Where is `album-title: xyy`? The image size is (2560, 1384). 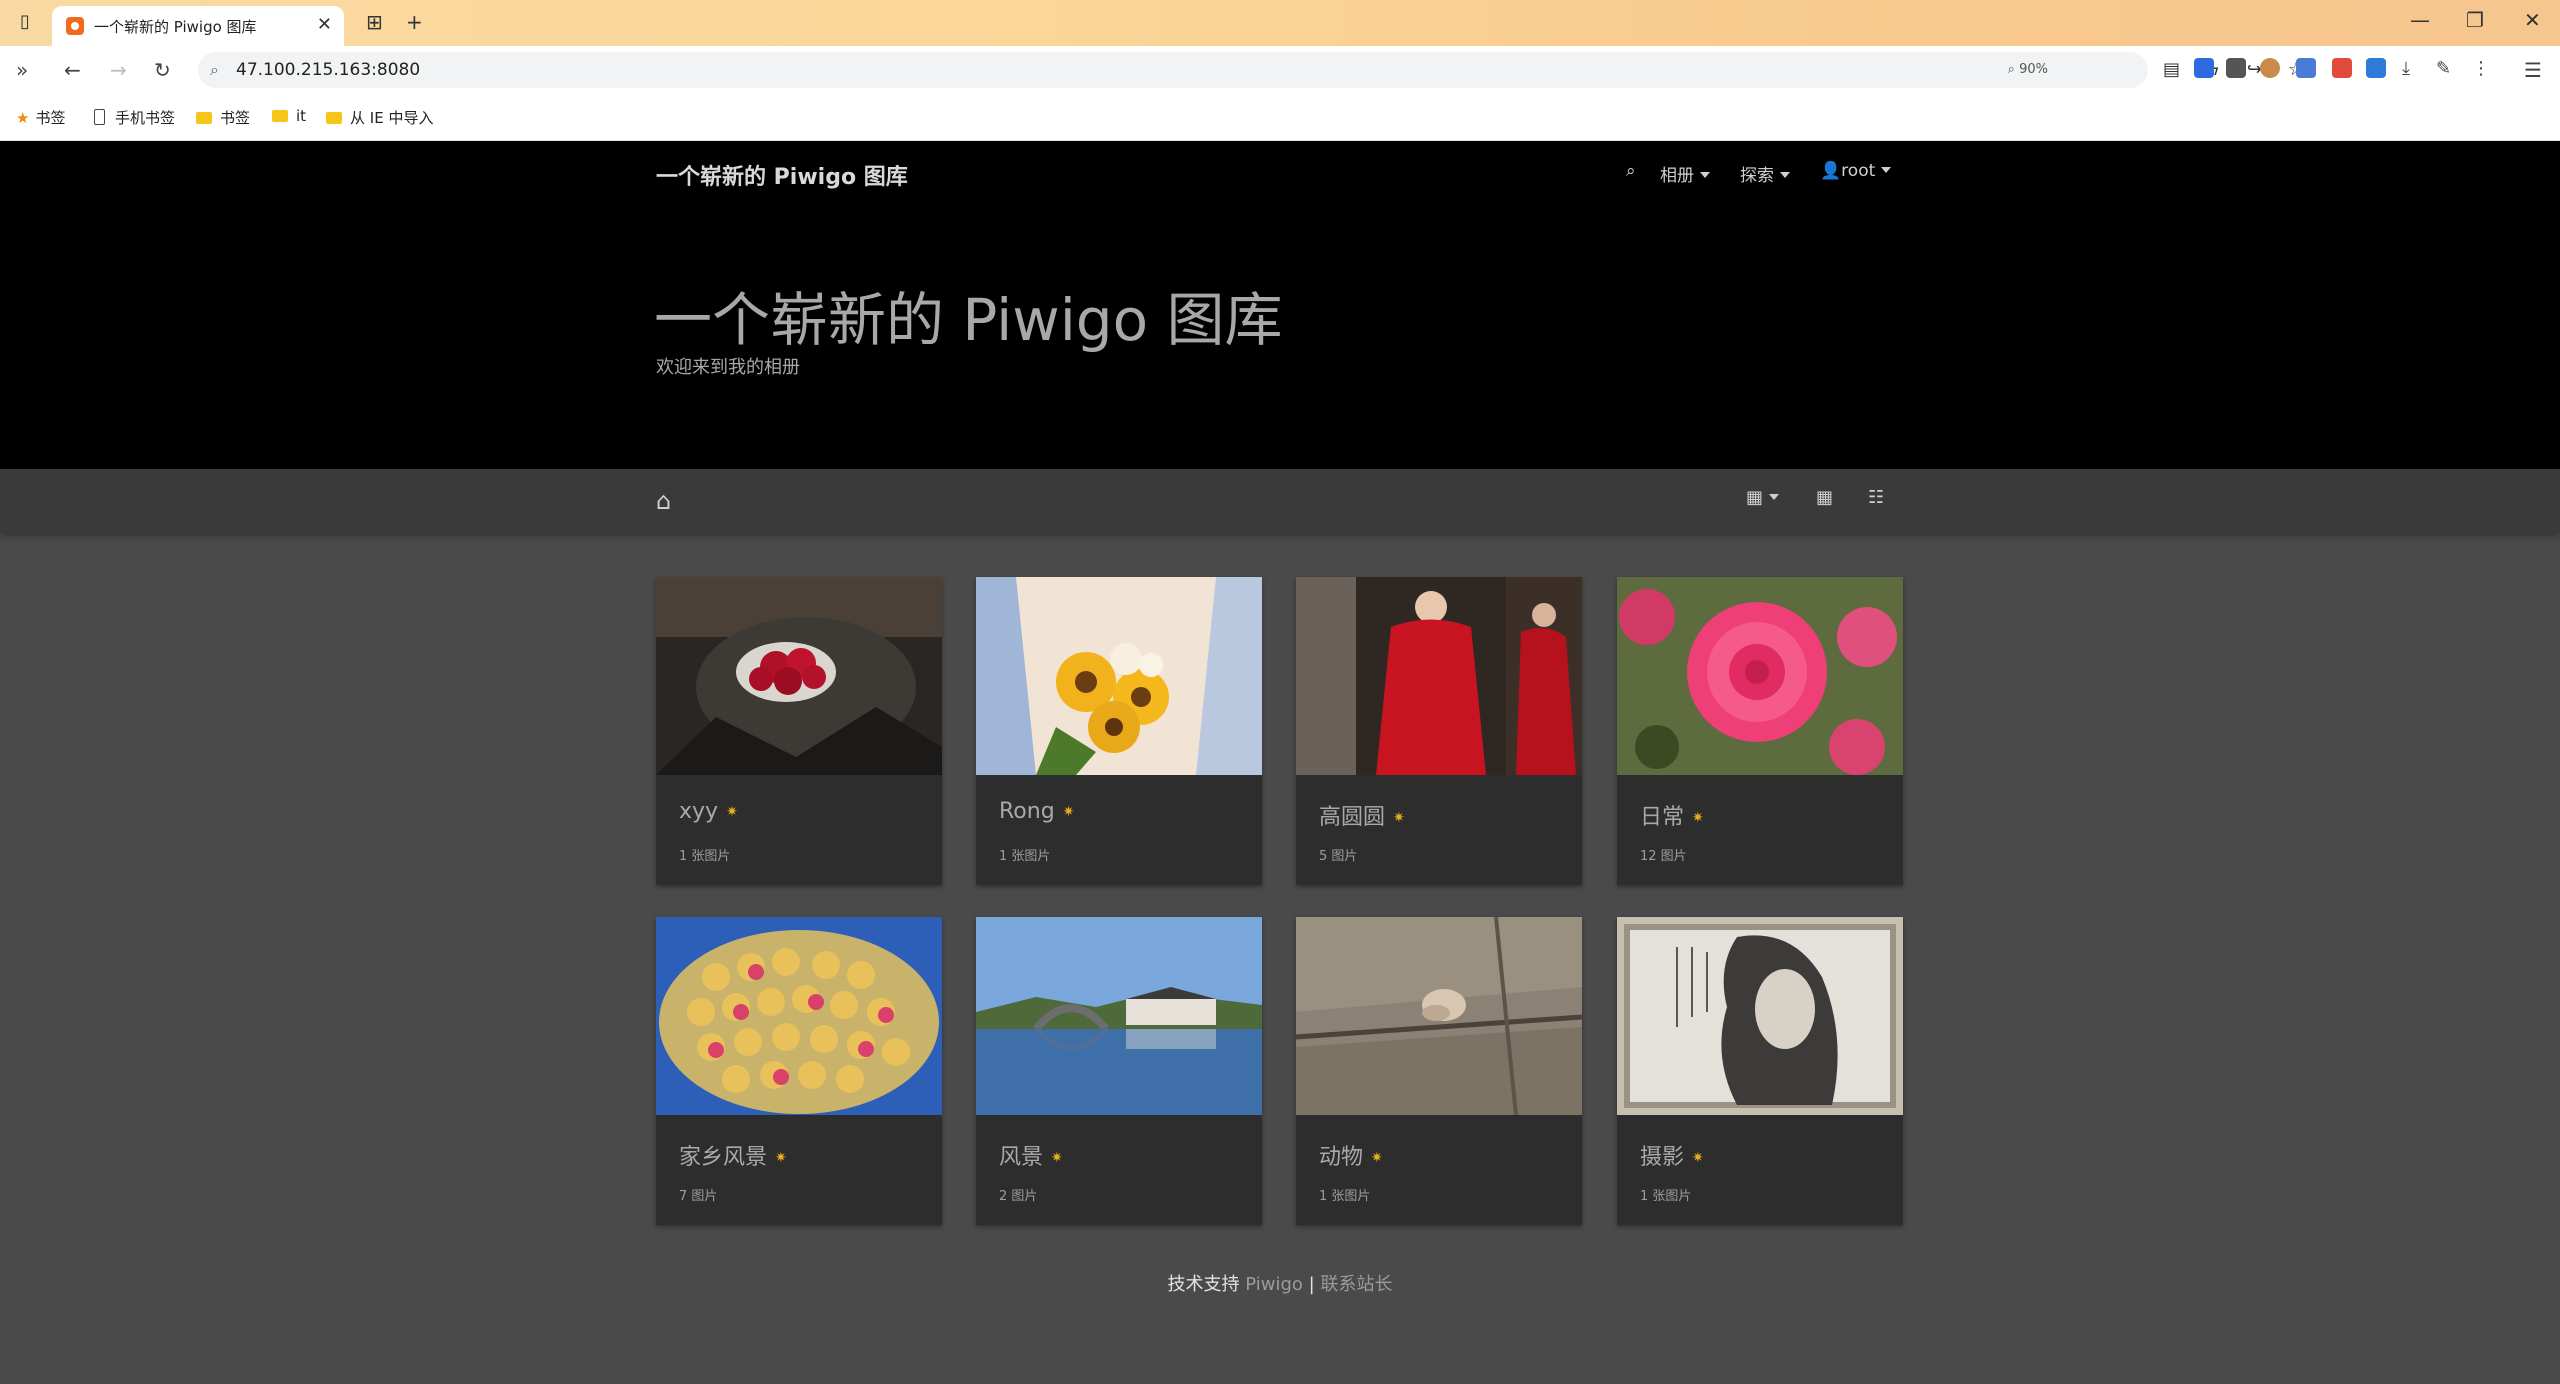 album-title: xyy is located at coordinates (698, 811).